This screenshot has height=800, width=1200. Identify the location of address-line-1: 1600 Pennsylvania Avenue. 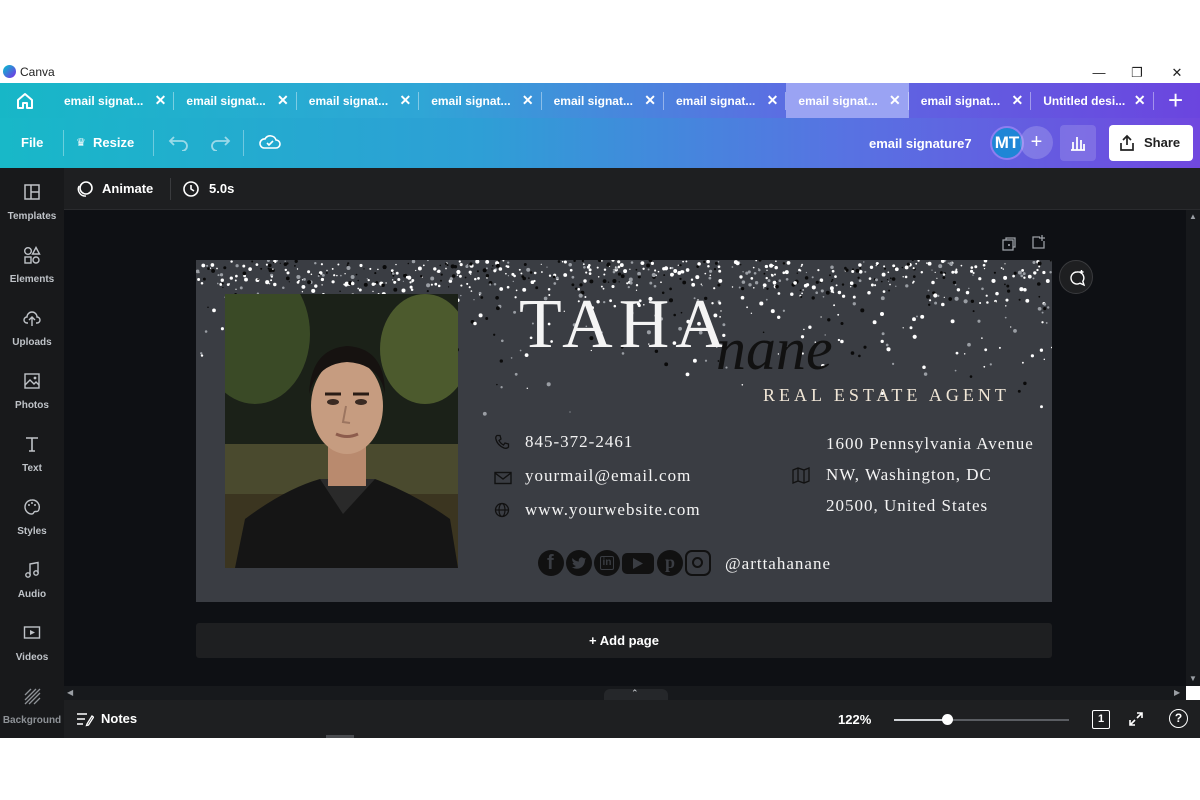
(930, 444).